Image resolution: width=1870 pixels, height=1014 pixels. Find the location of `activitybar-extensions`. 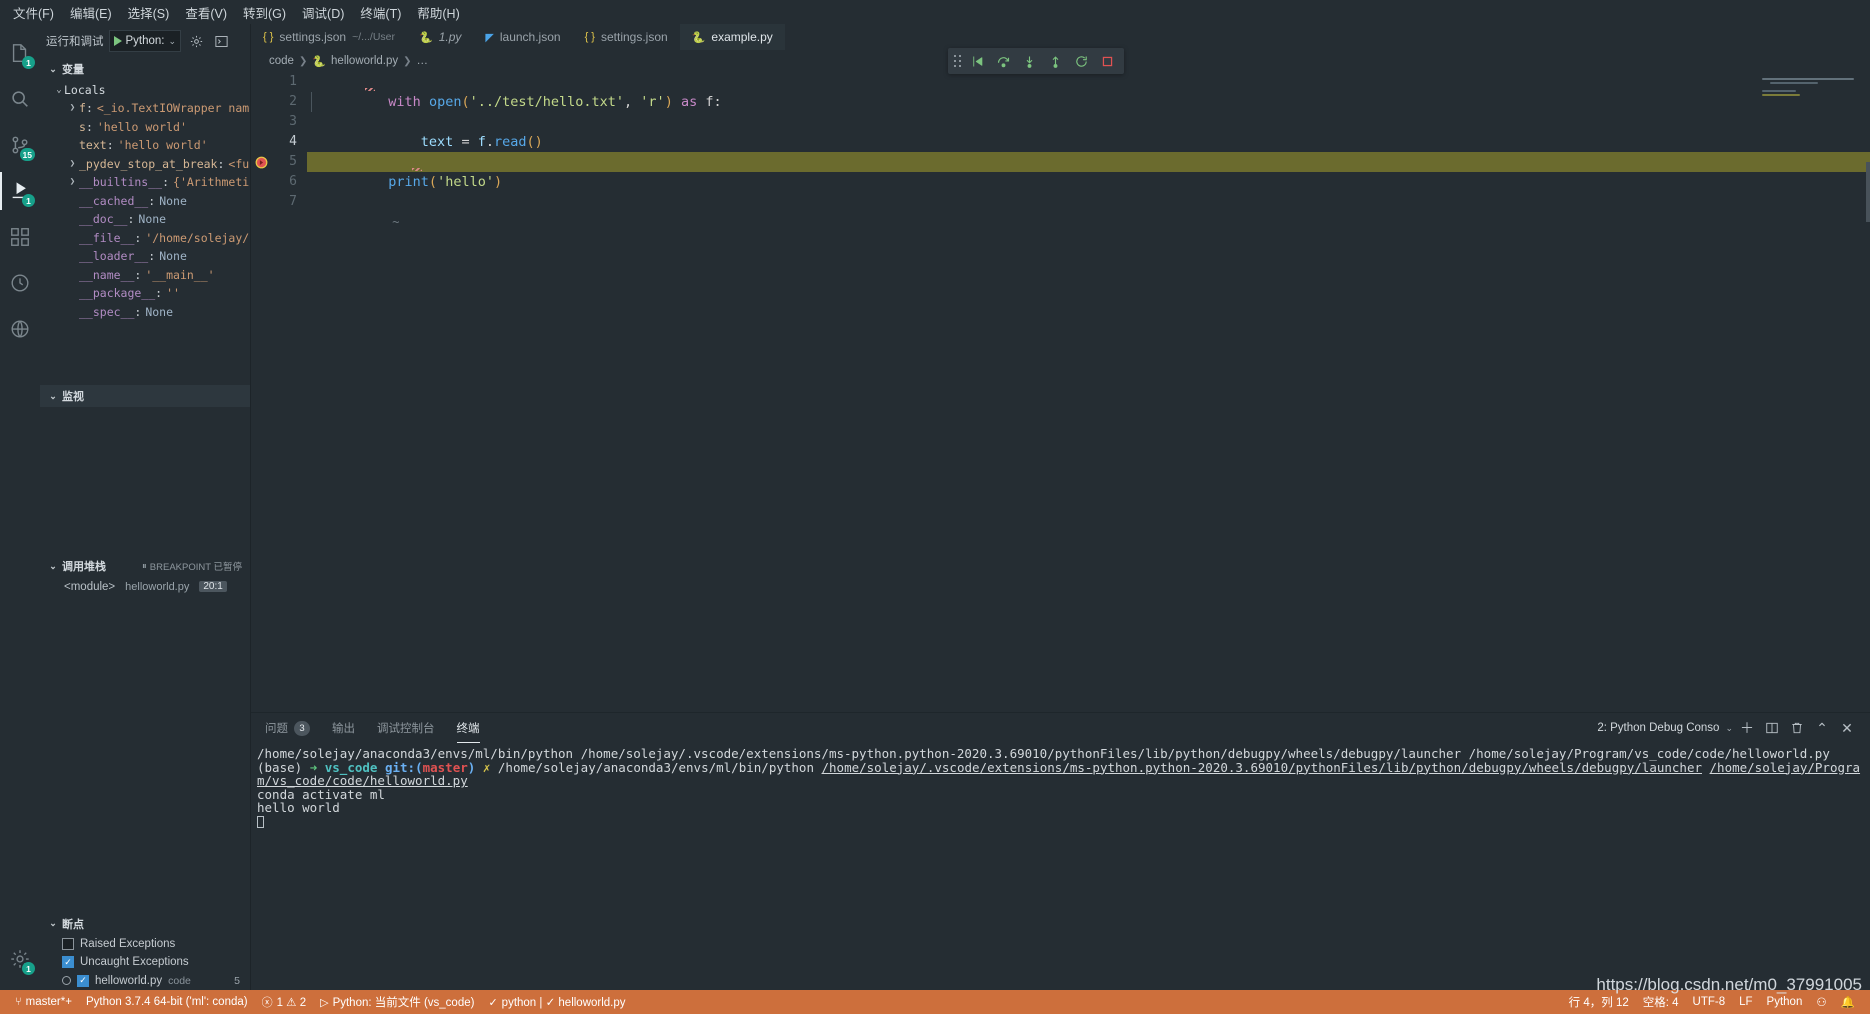

activitybar-extensions is located at coordinates (20, 237).